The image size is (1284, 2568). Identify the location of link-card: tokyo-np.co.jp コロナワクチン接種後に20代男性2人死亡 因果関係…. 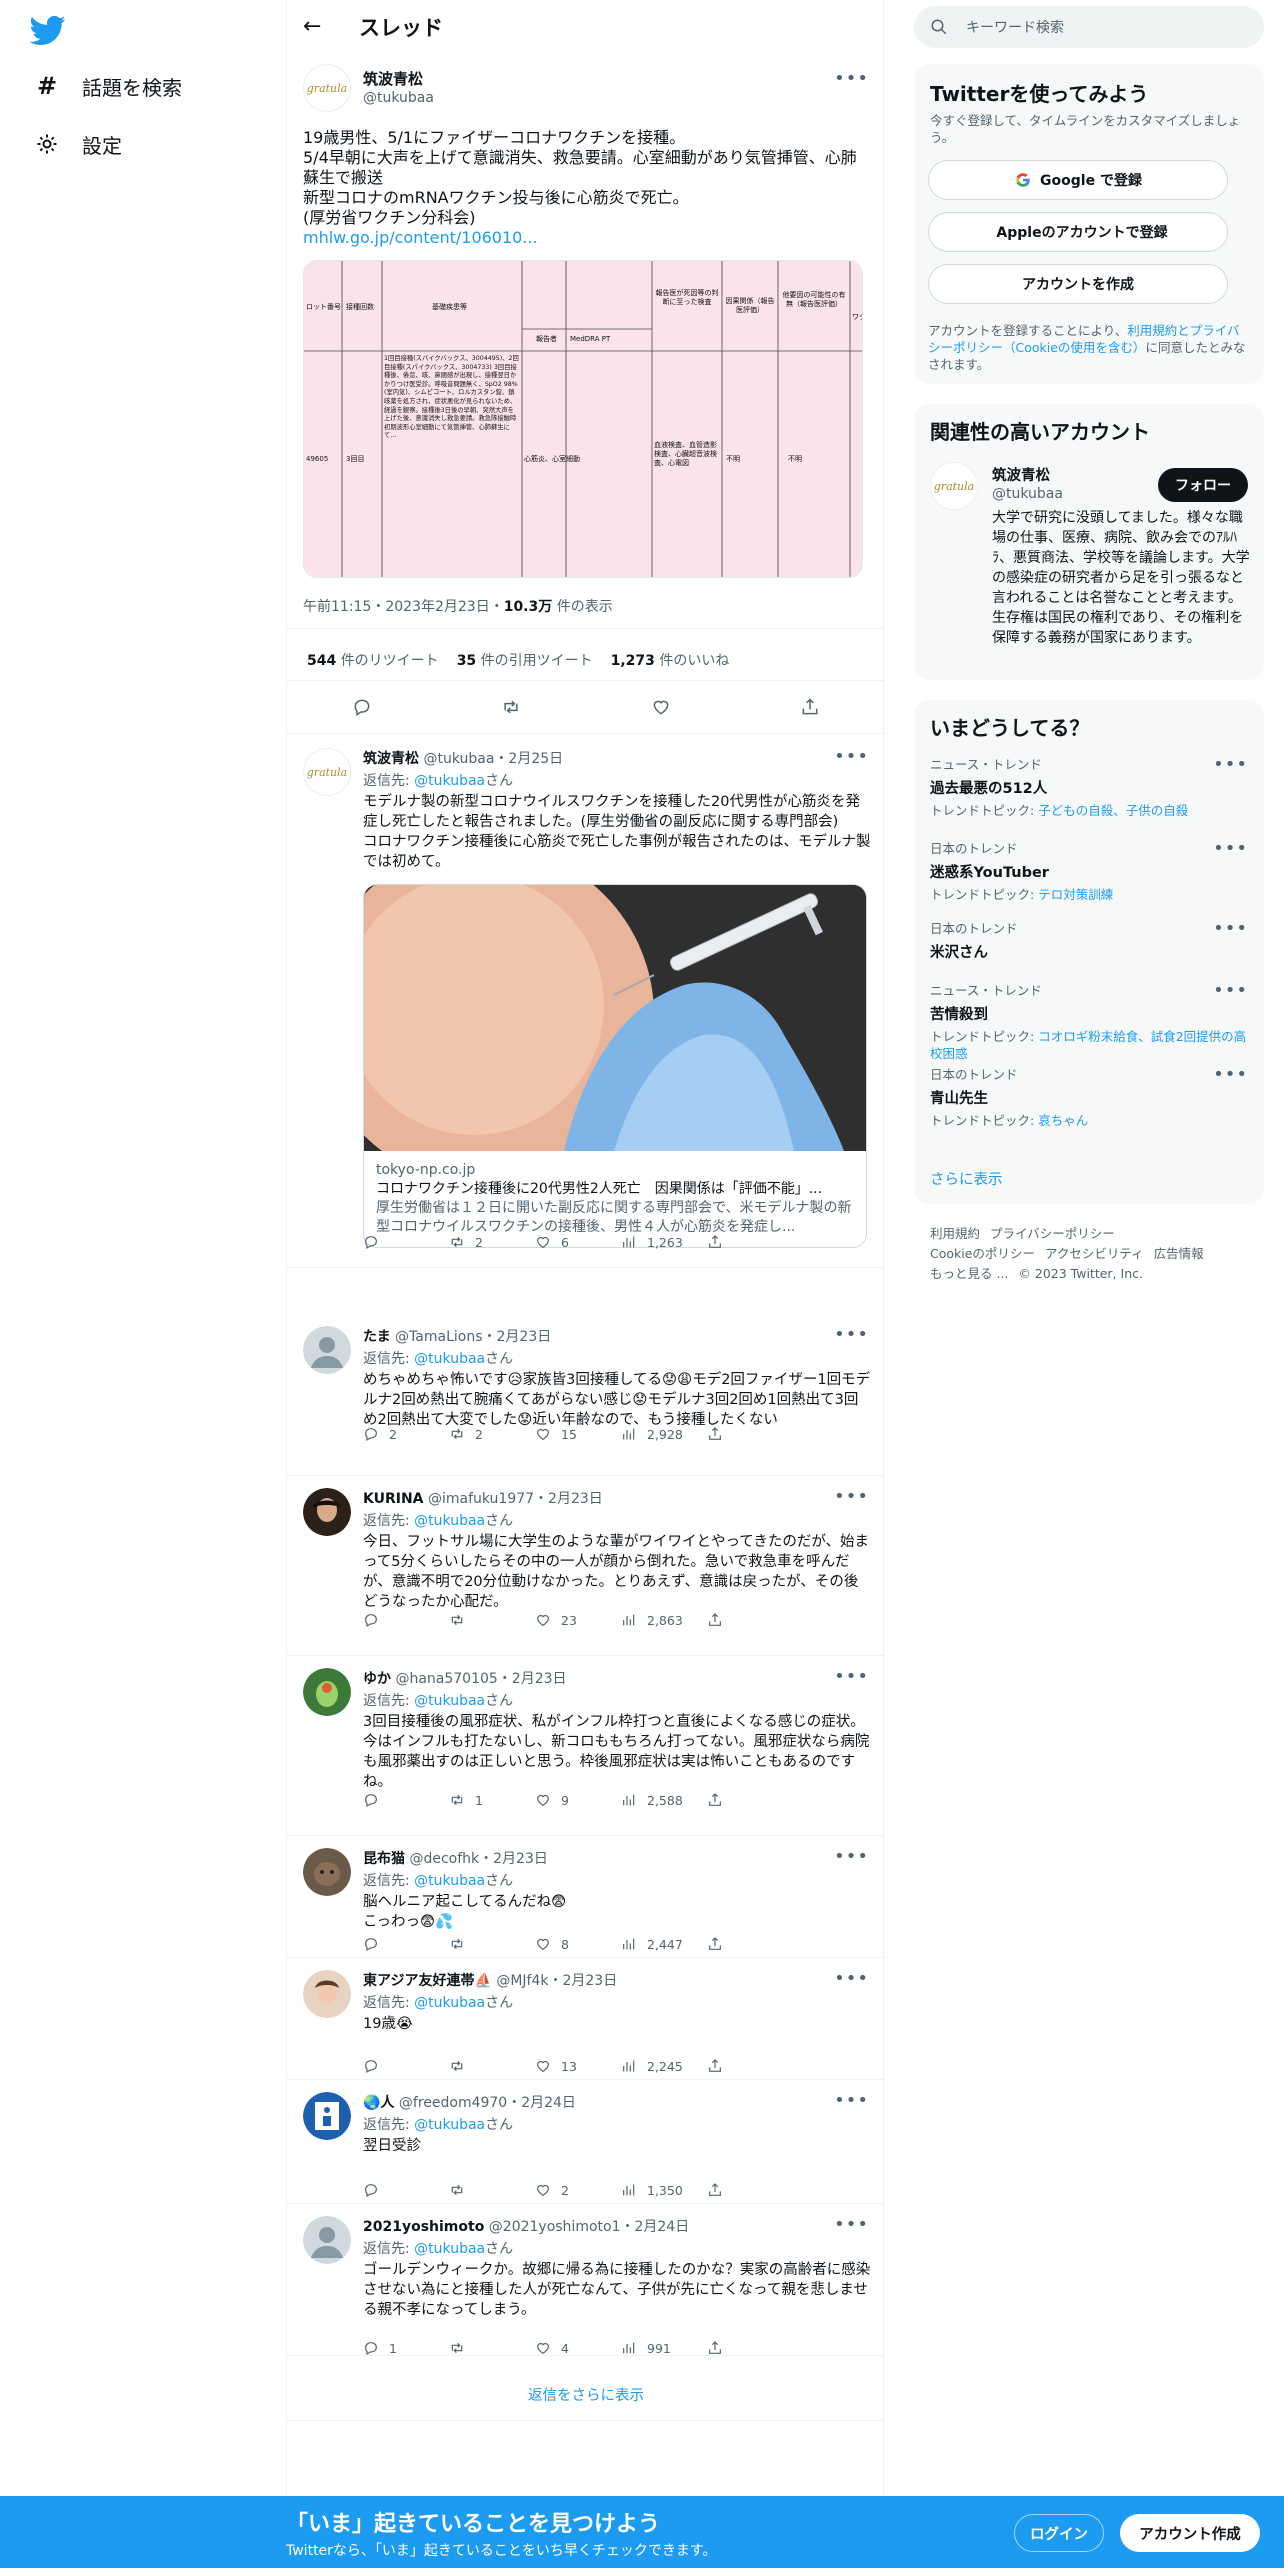
(615, 1066).